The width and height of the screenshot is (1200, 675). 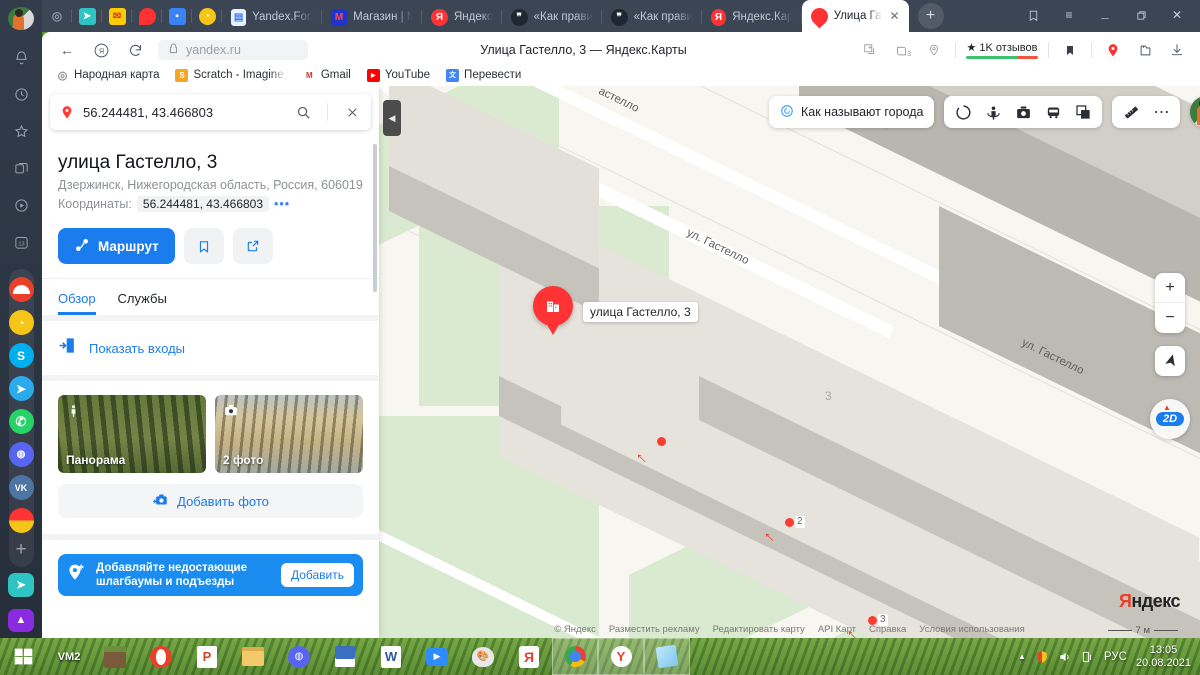 I want to click on tab-count-icon: 3, so click(x=902, y=50).